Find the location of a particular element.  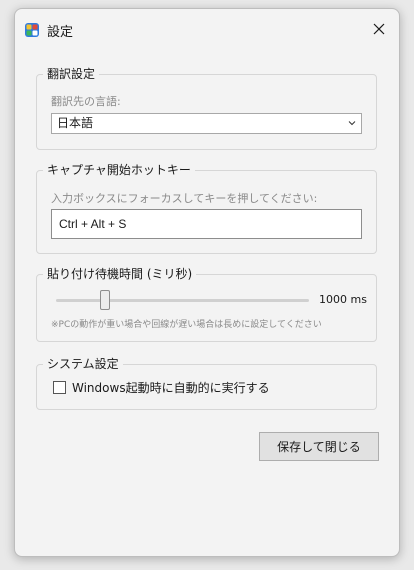

save-and-close-button: 保存して閉じる is located at coordinates (319, 446).